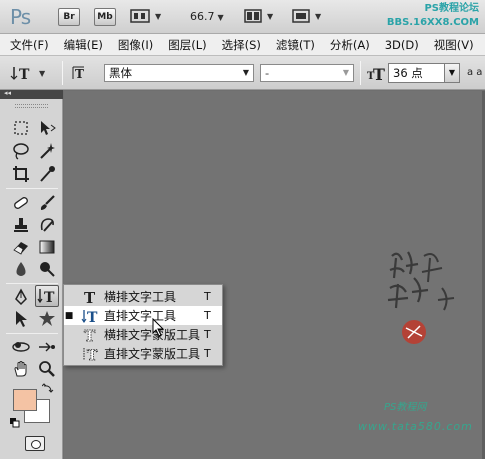 The image size is (485, 459). I want to click on dodge-icon, so click(47, 269).